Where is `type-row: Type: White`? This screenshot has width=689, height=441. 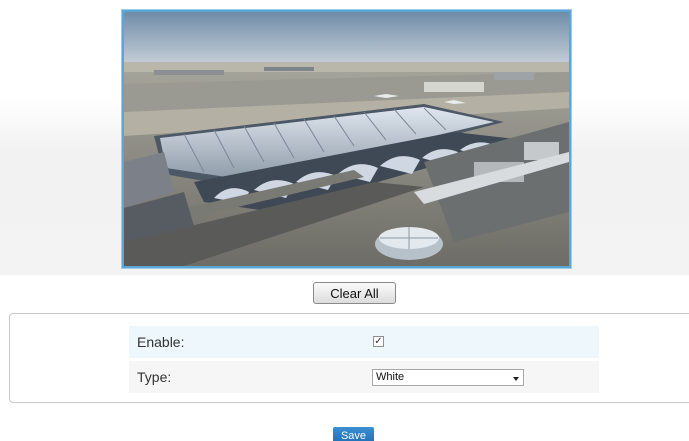 type-row: Type: White is located at coordinates (364, 377).